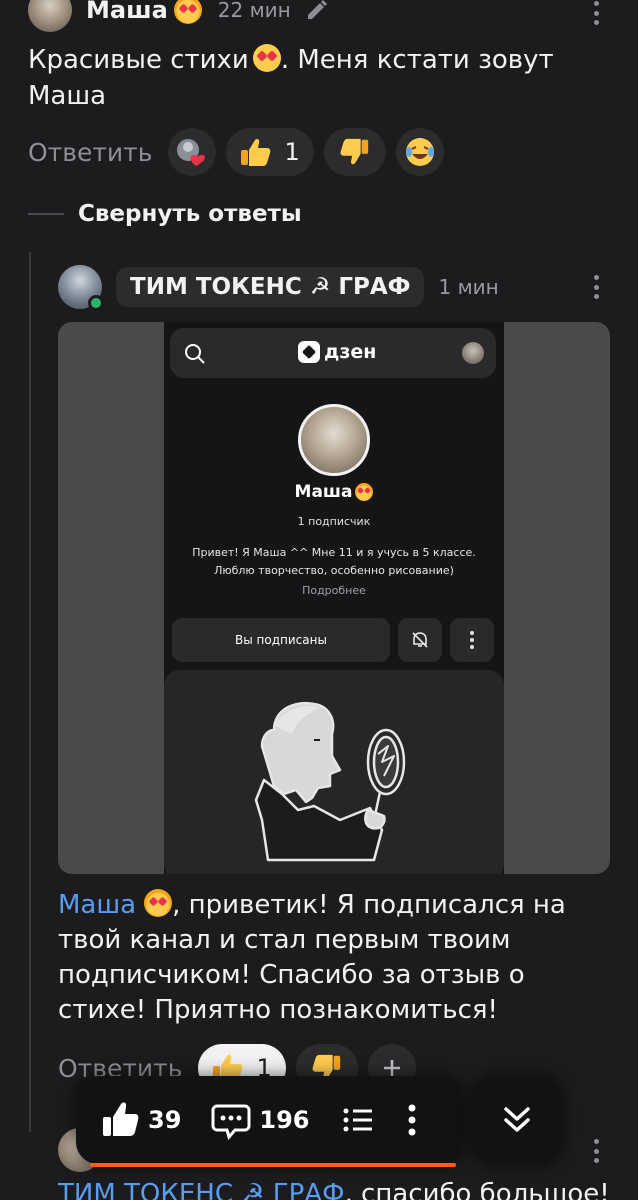  I want to click on comment-header: ТИМ ТОКЕНС ☭ ГРАФ 1 мин, so click(278, 287).